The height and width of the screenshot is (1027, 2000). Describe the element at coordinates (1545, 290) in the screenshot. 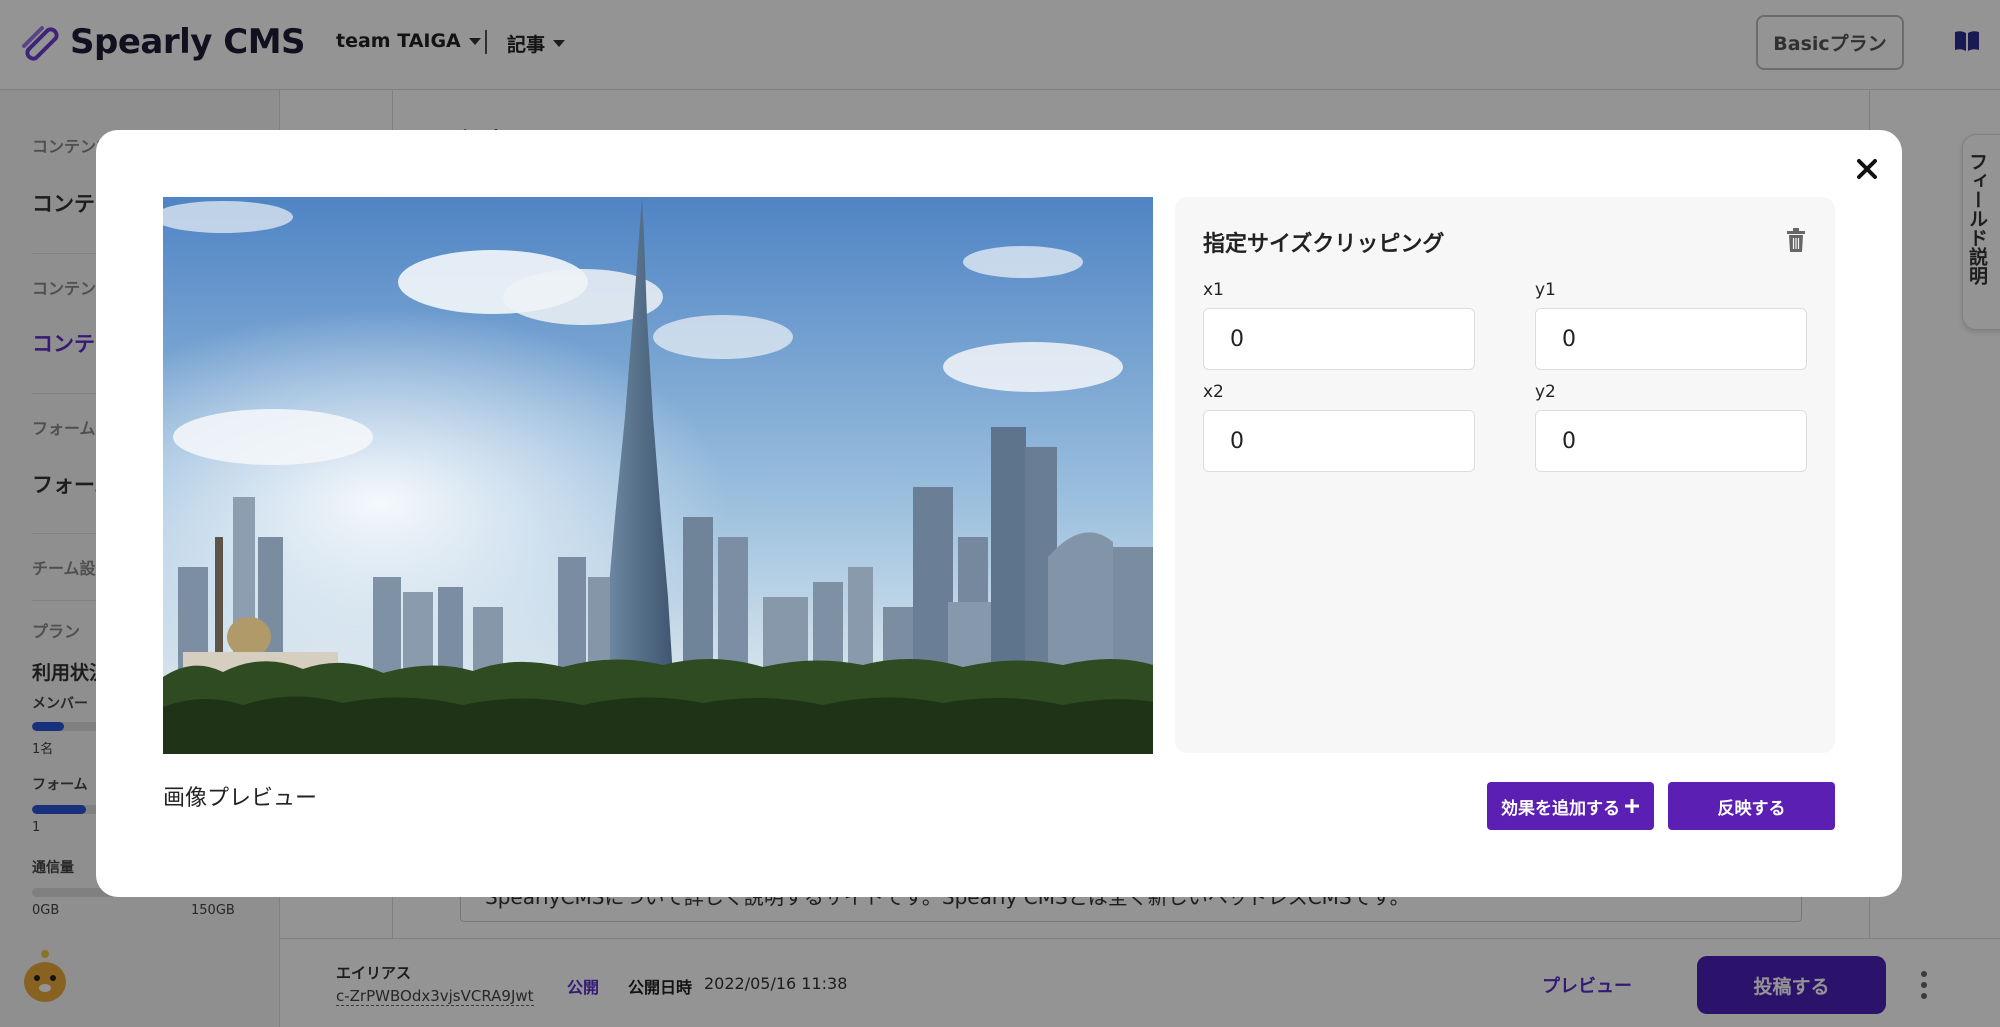

I see `y1-label: y1` at that location.